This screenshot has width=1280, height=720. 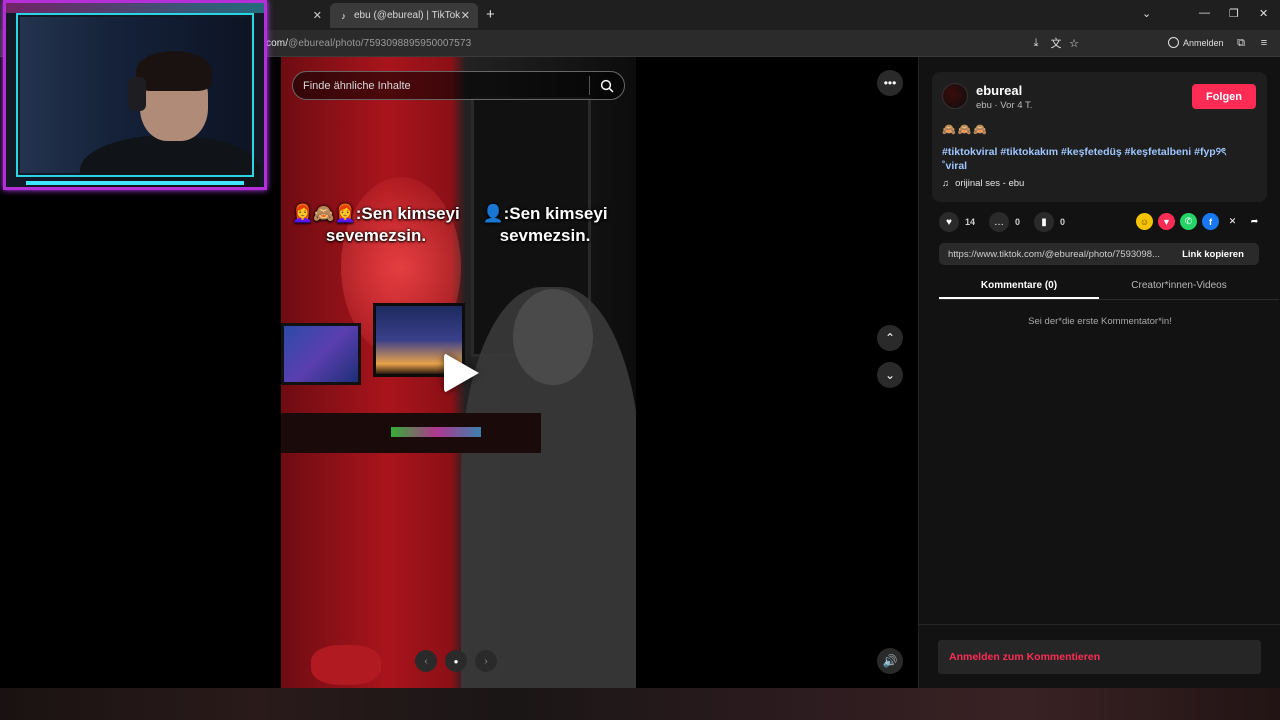 I want to click on comment-count: 0, so click(x=1018, y=222).